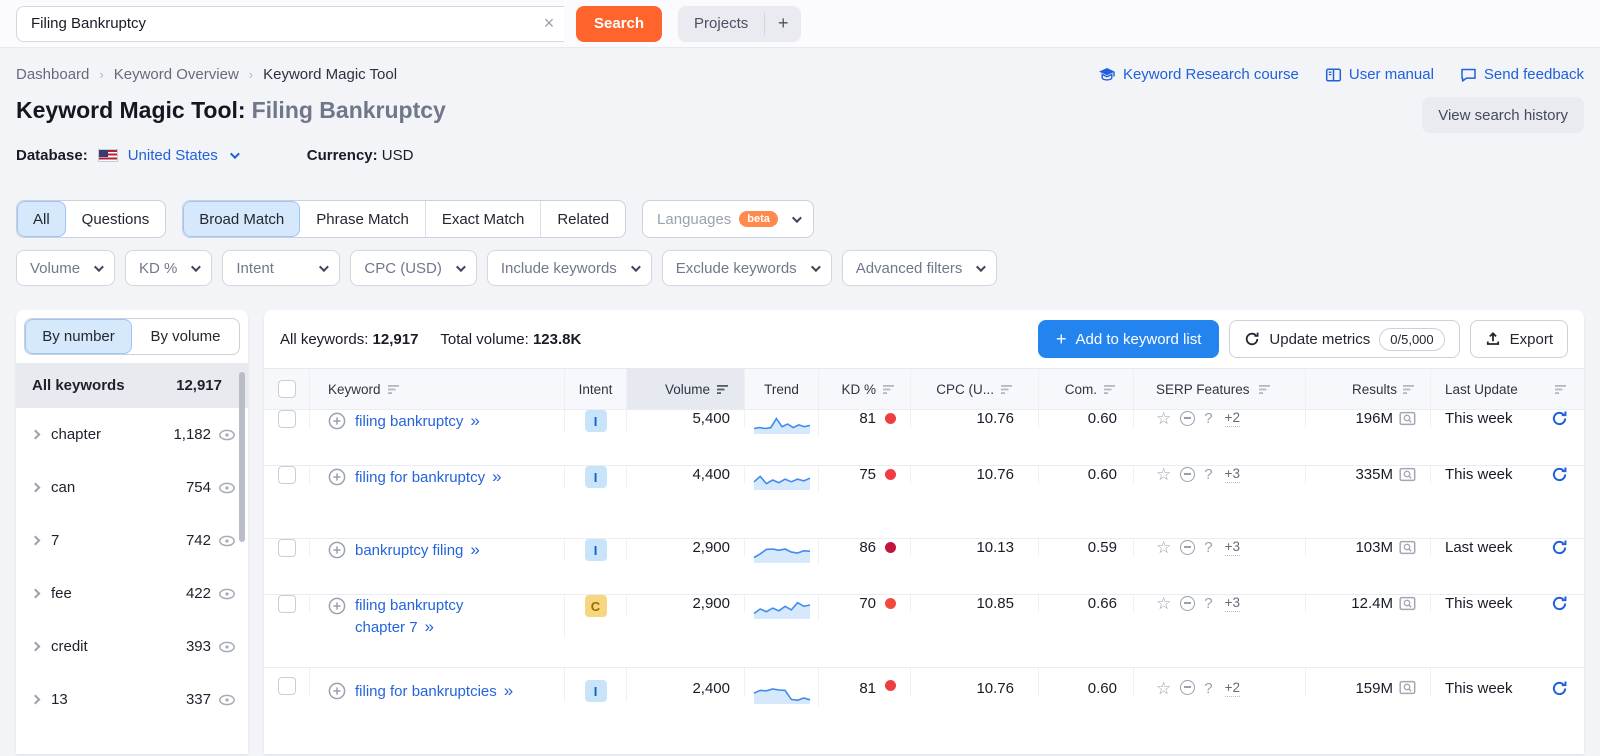 This screenshot has height=756, width=1600. What do you see at coordinates (409, 616) in the screenshot?
I see `keyword-link: filing bankruptcy chapter 7` at bounding box center [409, 616].